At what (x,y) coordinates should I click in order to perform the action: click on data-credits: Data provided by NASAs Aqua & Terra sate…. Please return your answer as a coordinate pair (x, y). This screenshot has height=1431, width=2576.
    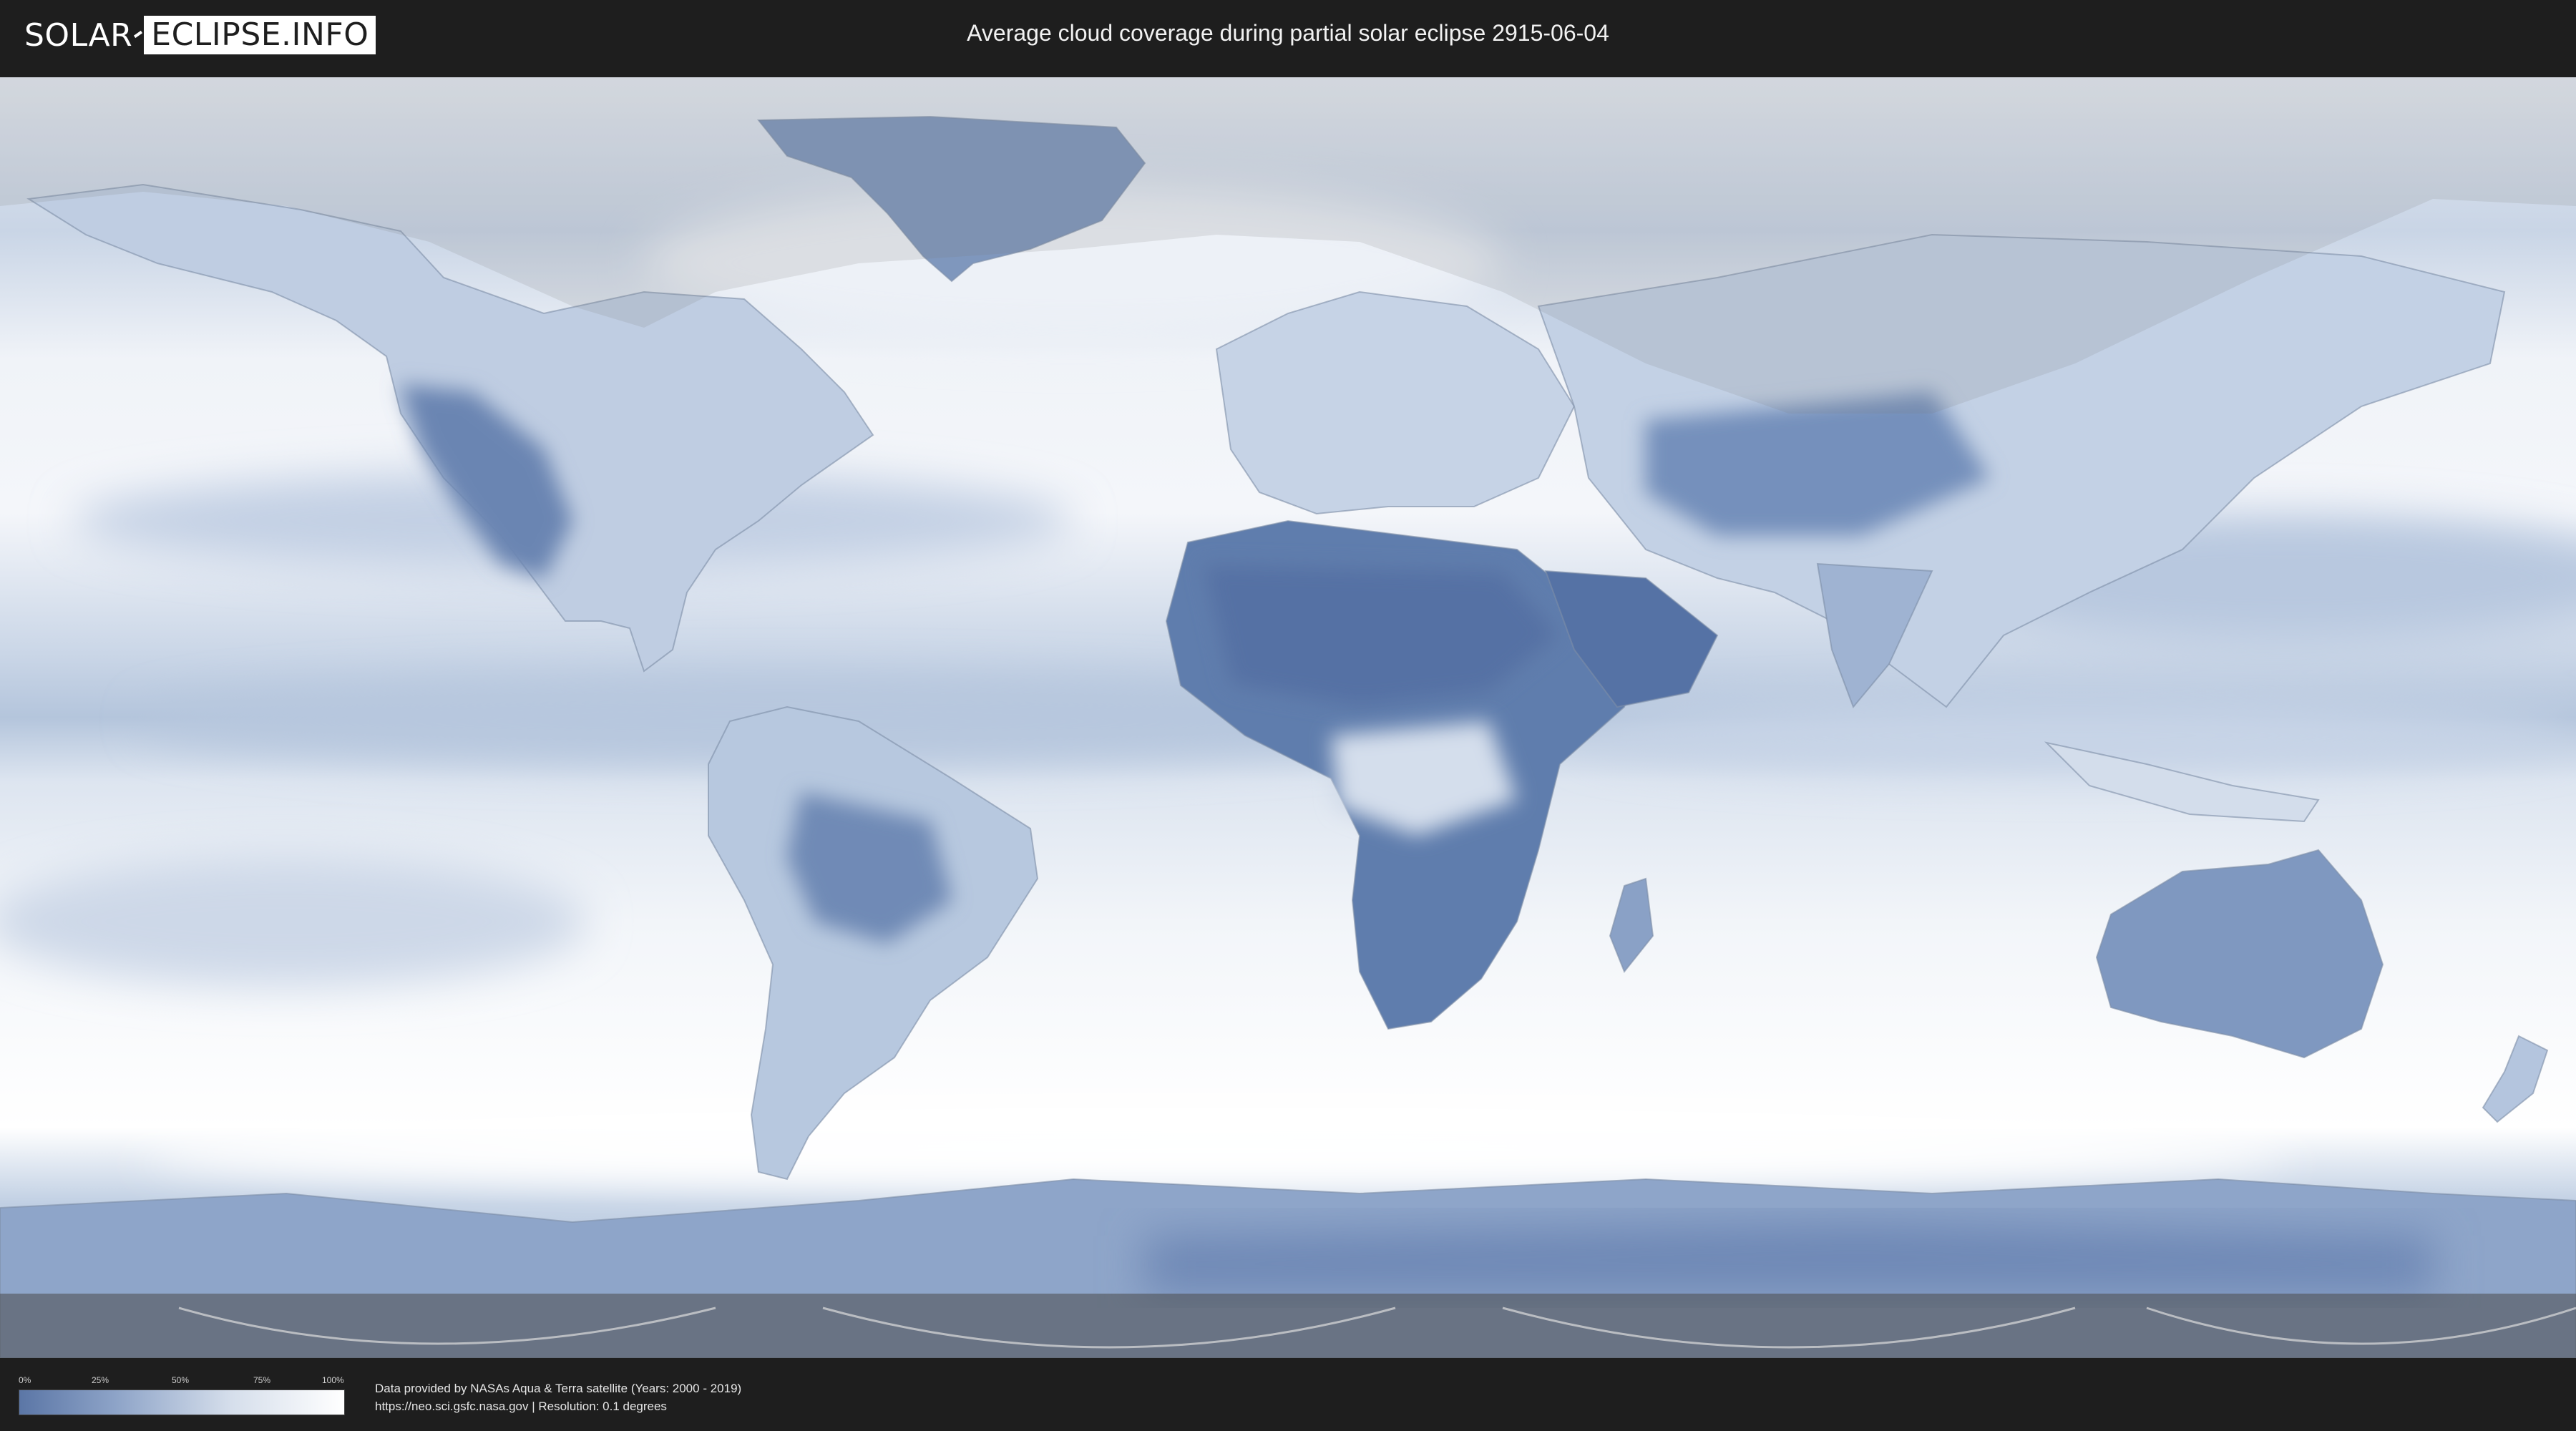
    Looking at the image, I should click on (558, 1397).